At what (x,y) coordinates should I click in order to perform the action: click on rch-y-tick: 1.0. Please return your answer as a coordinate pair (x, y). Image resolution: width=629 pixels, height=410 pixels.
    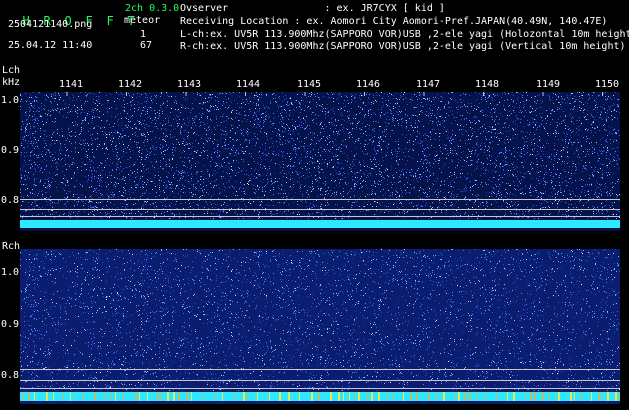
    Looking at the image, I should click on (10, 273).